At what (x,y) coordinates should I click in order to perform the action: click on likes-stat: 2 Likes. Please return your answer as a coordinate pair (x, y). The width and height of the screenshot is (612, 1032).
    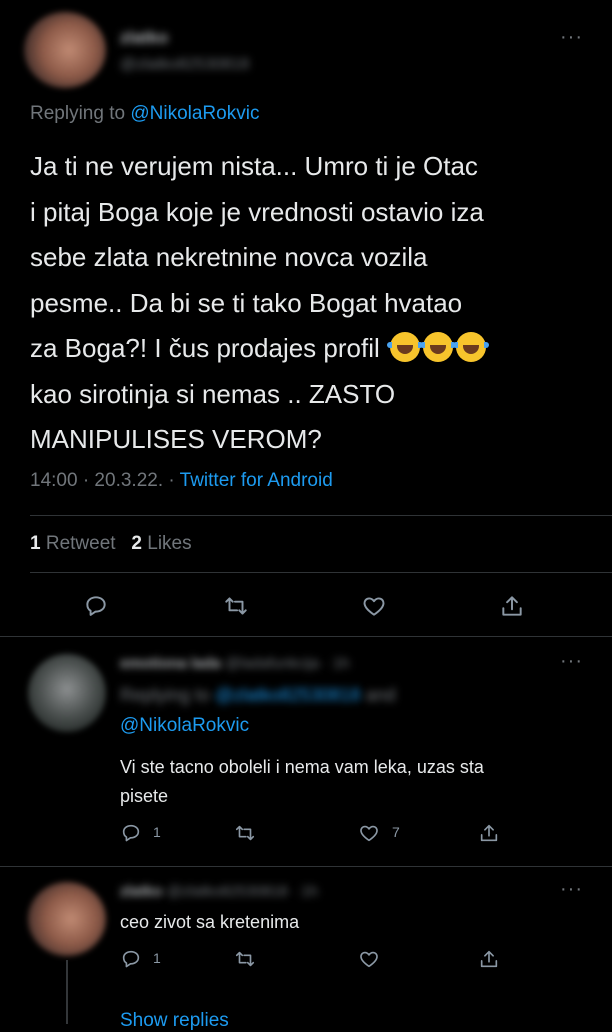
    Looking at the image, I should click on (161, 543).